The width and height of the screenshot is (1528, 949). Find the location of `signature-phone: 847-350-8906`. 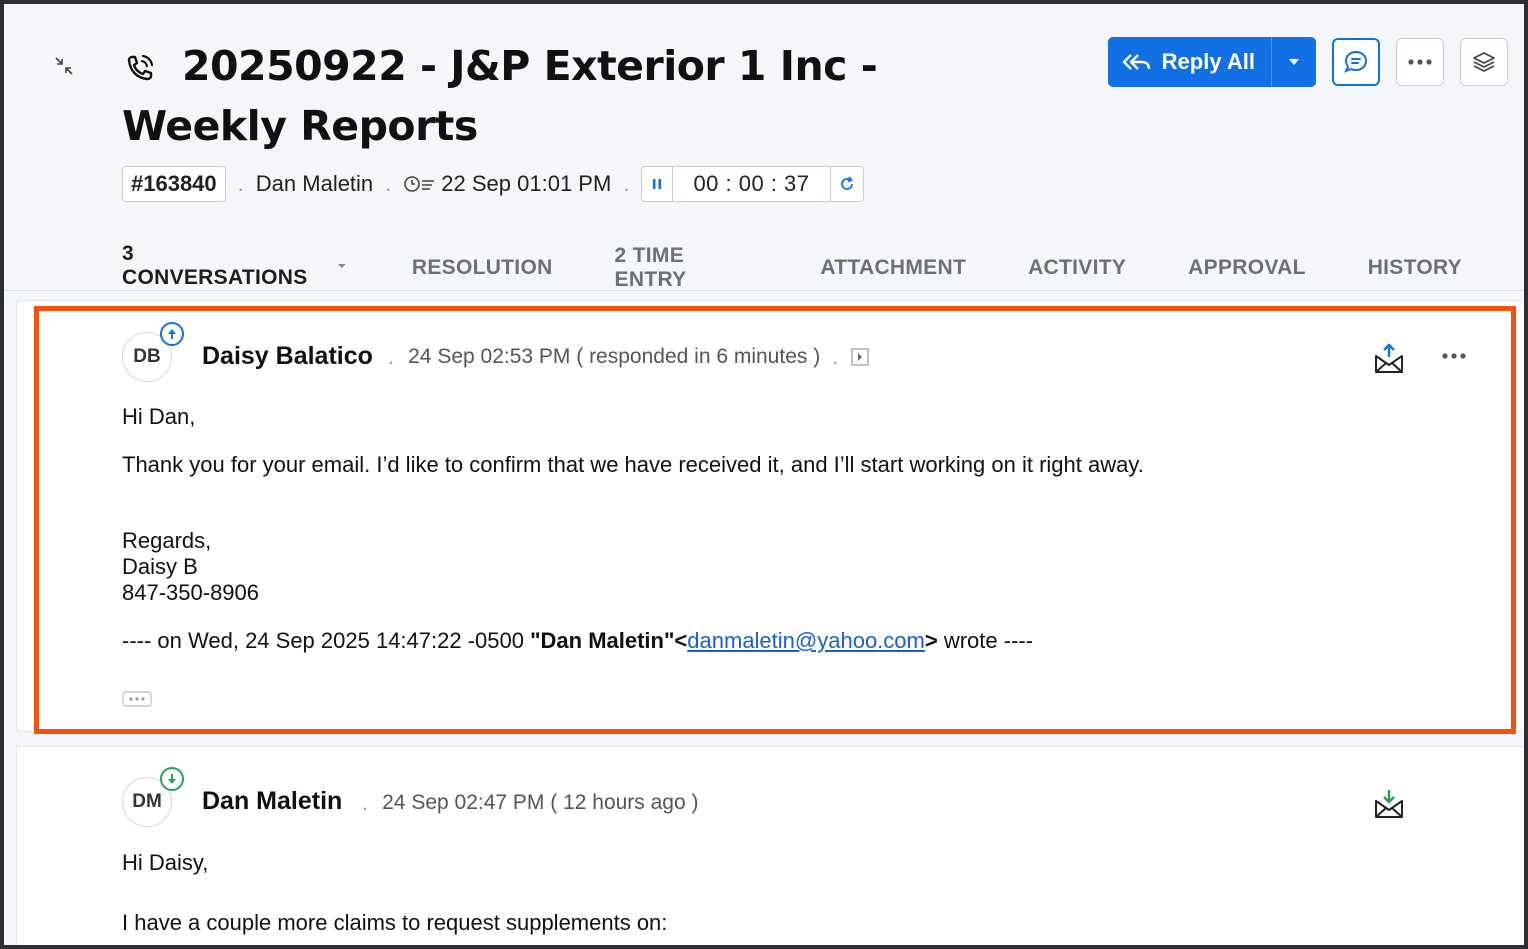

signature-phone: 847-350-8906 is located at coordinates (191, 592).